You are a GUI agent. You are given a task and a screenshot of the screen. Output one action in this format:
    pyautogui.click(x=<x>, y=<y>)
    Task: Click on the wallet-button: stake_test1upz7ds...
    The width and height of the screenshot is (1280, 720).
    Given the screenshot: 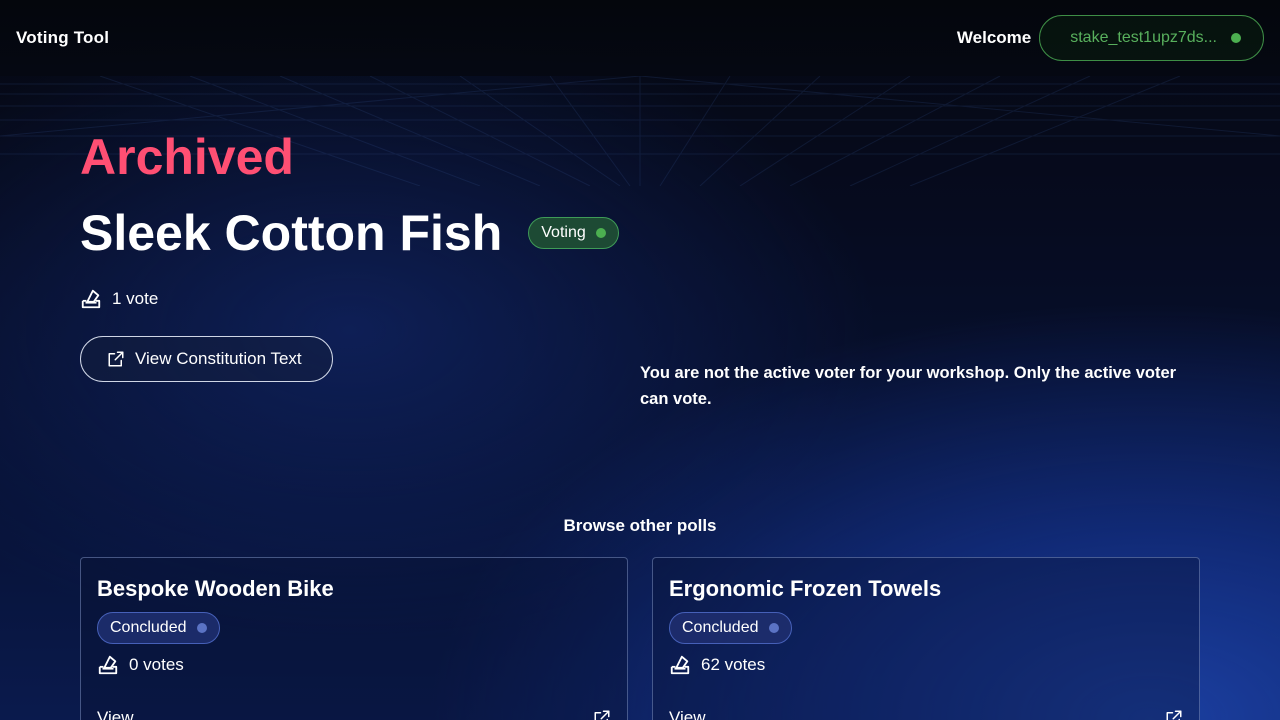 What is the action you would take?
    pyautogui.click(x=1151, y=38)
    